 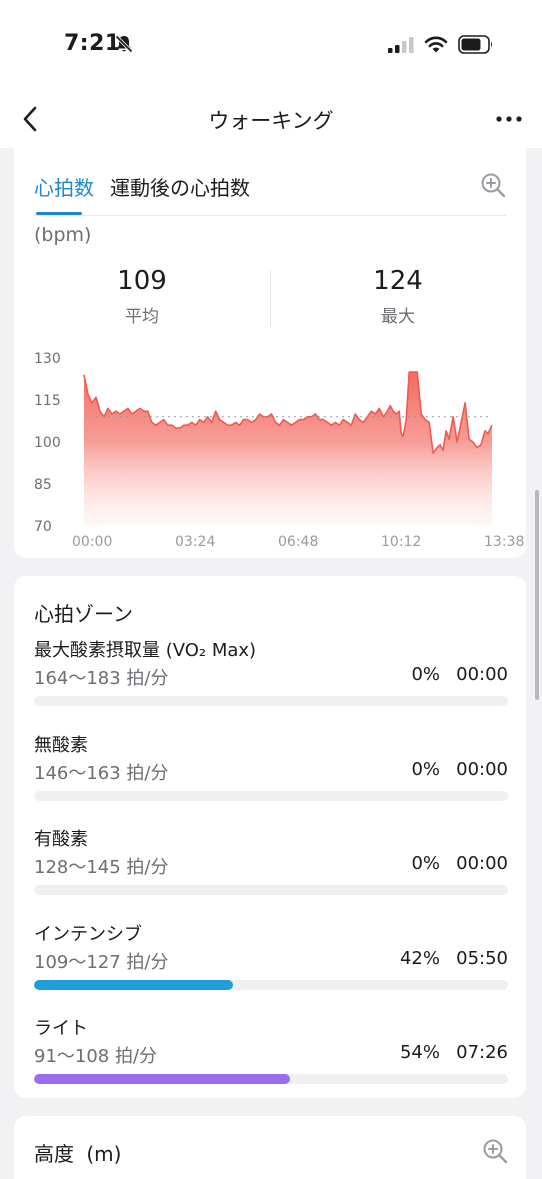 I want to click on zone-time: 07:26, so click(x=482, y=1052).